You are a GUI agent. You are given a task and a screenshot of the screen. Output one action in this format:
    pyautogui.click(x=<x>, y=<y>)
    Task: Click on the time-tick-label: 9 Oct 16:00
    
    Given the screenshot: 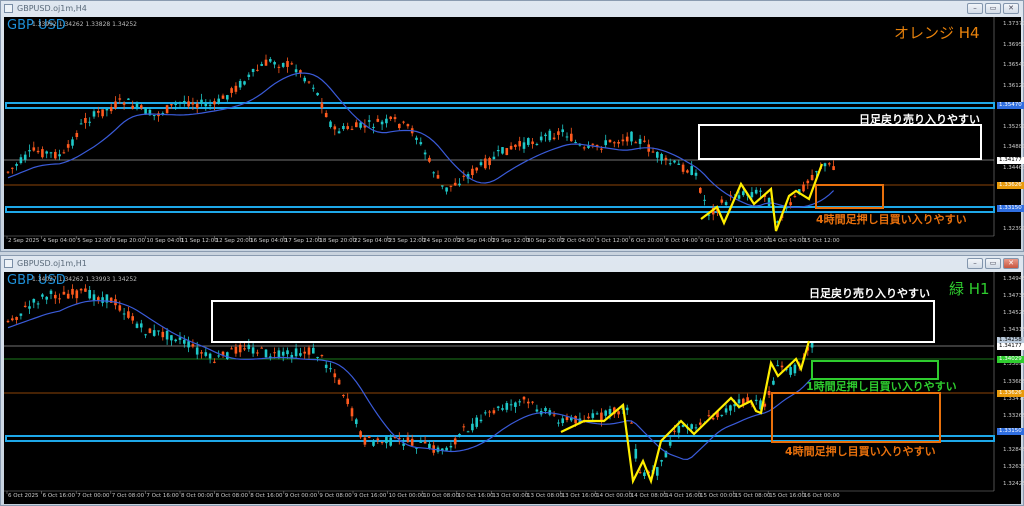 What is the action you would take?
    pyautogui.click(x=370, y=496)
    